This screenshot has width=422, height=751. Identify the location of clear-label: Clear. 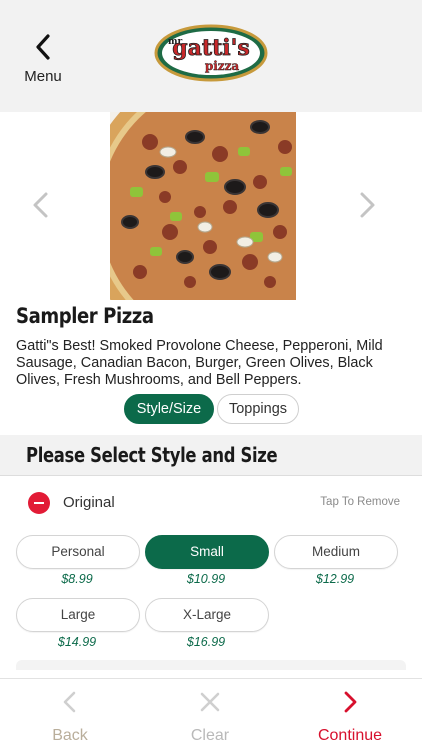
(210, 735).